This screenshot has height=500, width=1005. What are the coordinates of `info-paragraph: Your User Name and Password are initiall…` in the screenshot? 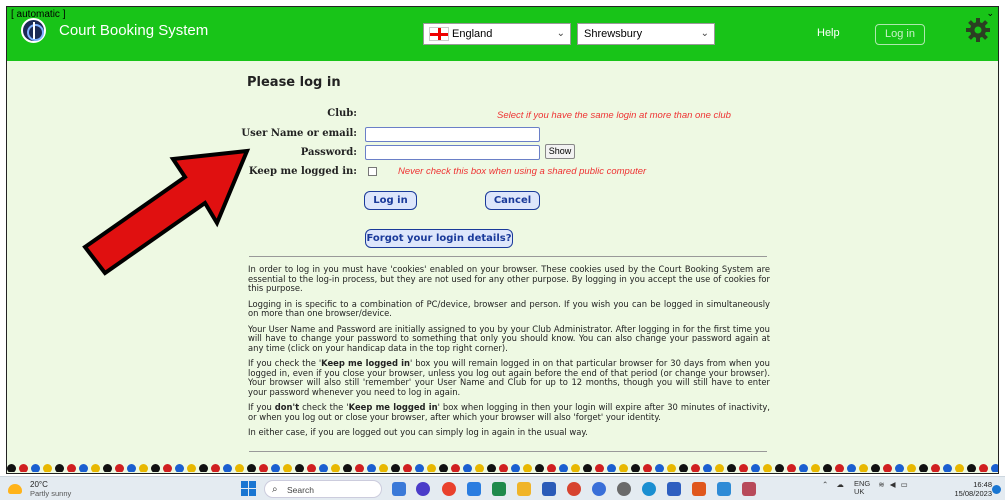 It's located at (509, 338).